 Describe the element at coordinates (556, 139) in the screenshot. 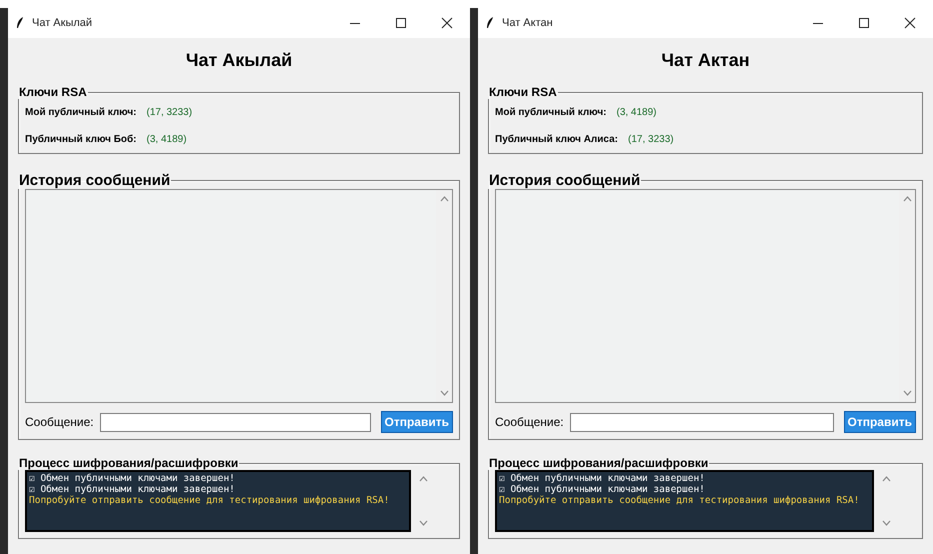

I see `key-label: Публичный ключ Алиса:` at that location.